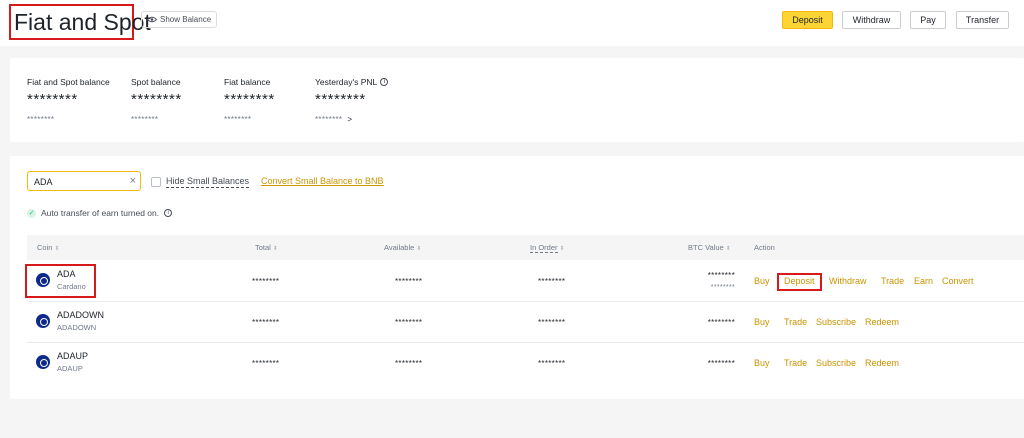 The height and width of the screenshot is (438, 1024). I want to click on convert-link: Convert, so click(958, 281).